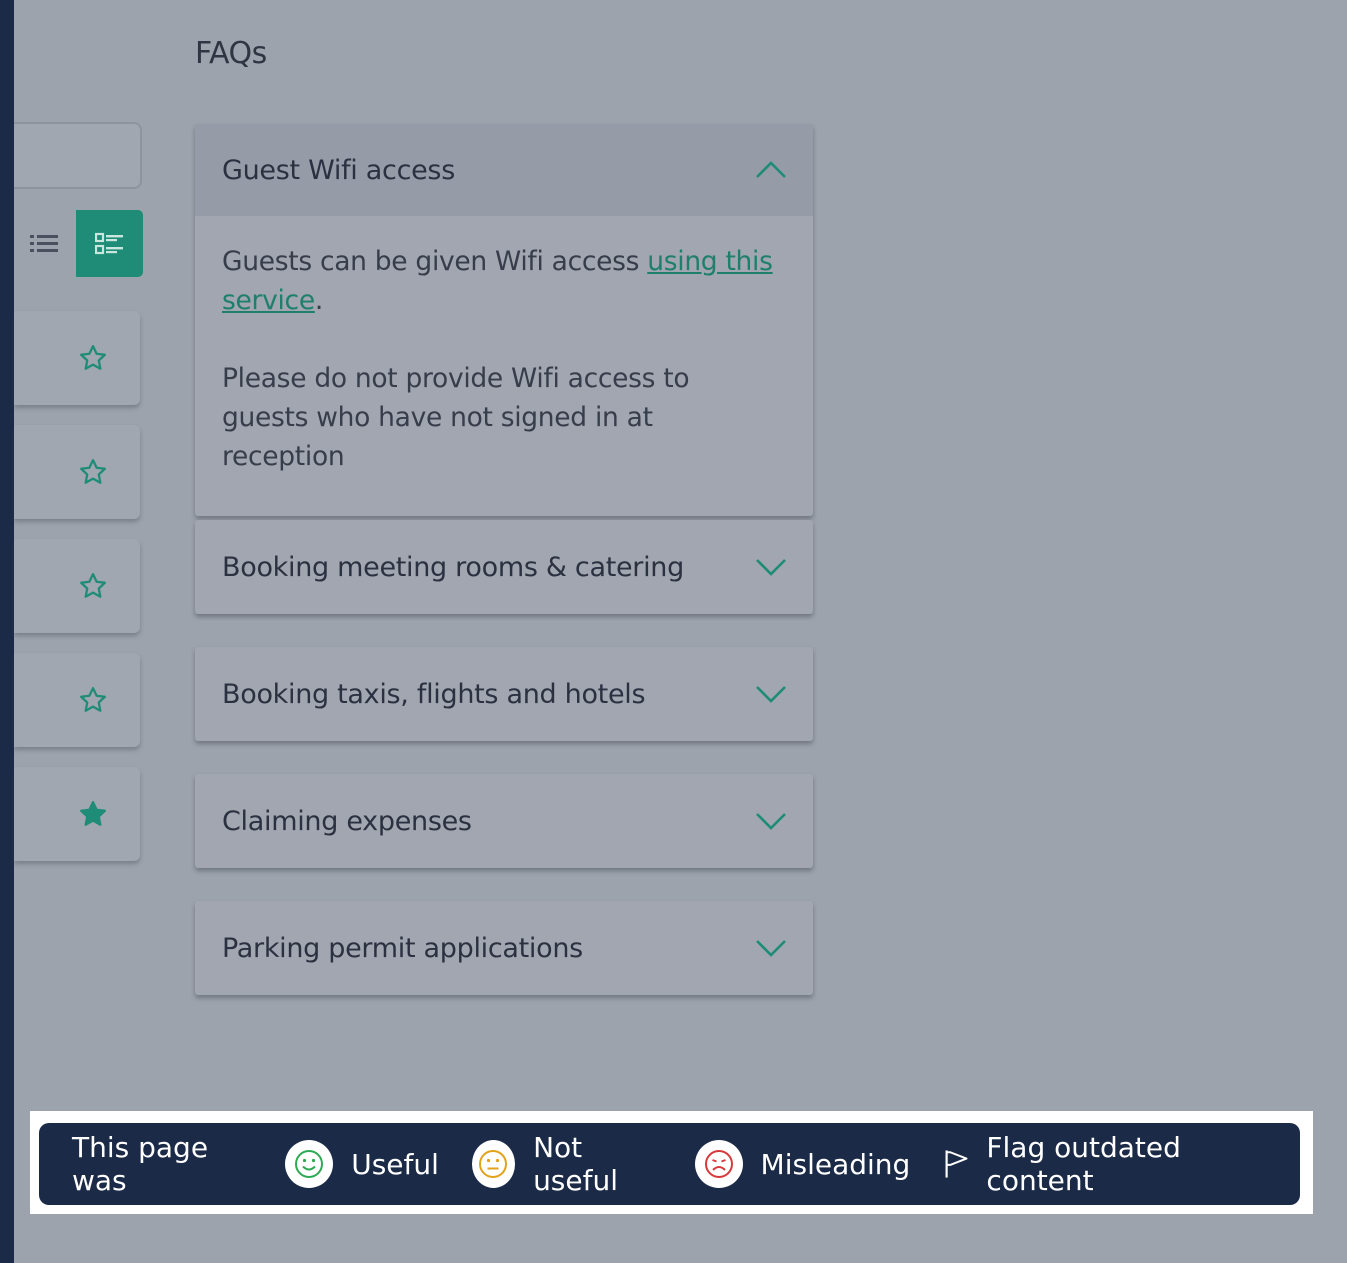  What do you see at coordinates (771, 170) in the screenshot?
I see `chevron-up-icon` at bounding box center [771, 170].